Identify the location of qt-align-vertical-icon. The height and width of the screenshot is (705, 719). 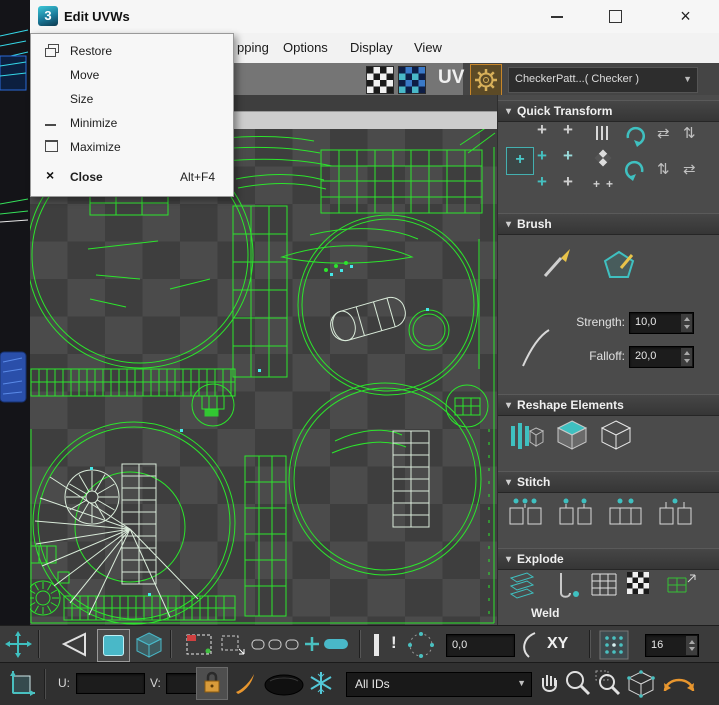
(602, 133).